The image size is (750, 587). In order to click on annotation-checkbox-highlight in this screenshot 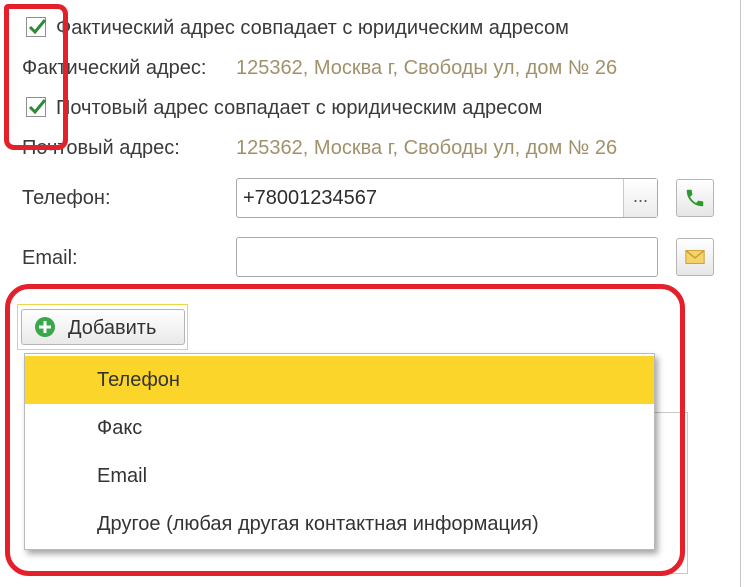, I will do `click(36, 77)`.